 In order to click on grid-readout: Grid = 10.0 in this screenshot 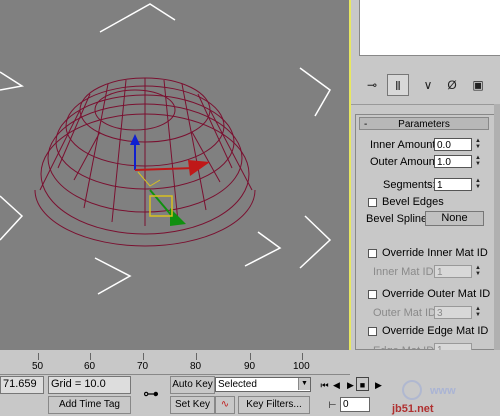, I will do `click(89, 385)`.